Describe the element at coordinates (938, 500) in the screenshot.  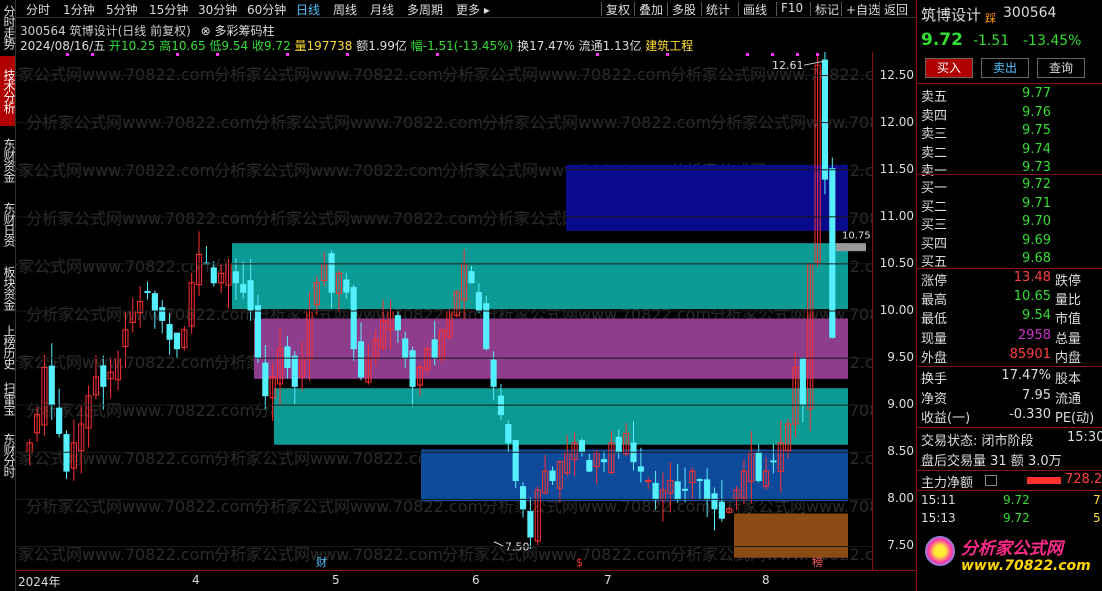
I see `tick-time: 15:11` at that location.